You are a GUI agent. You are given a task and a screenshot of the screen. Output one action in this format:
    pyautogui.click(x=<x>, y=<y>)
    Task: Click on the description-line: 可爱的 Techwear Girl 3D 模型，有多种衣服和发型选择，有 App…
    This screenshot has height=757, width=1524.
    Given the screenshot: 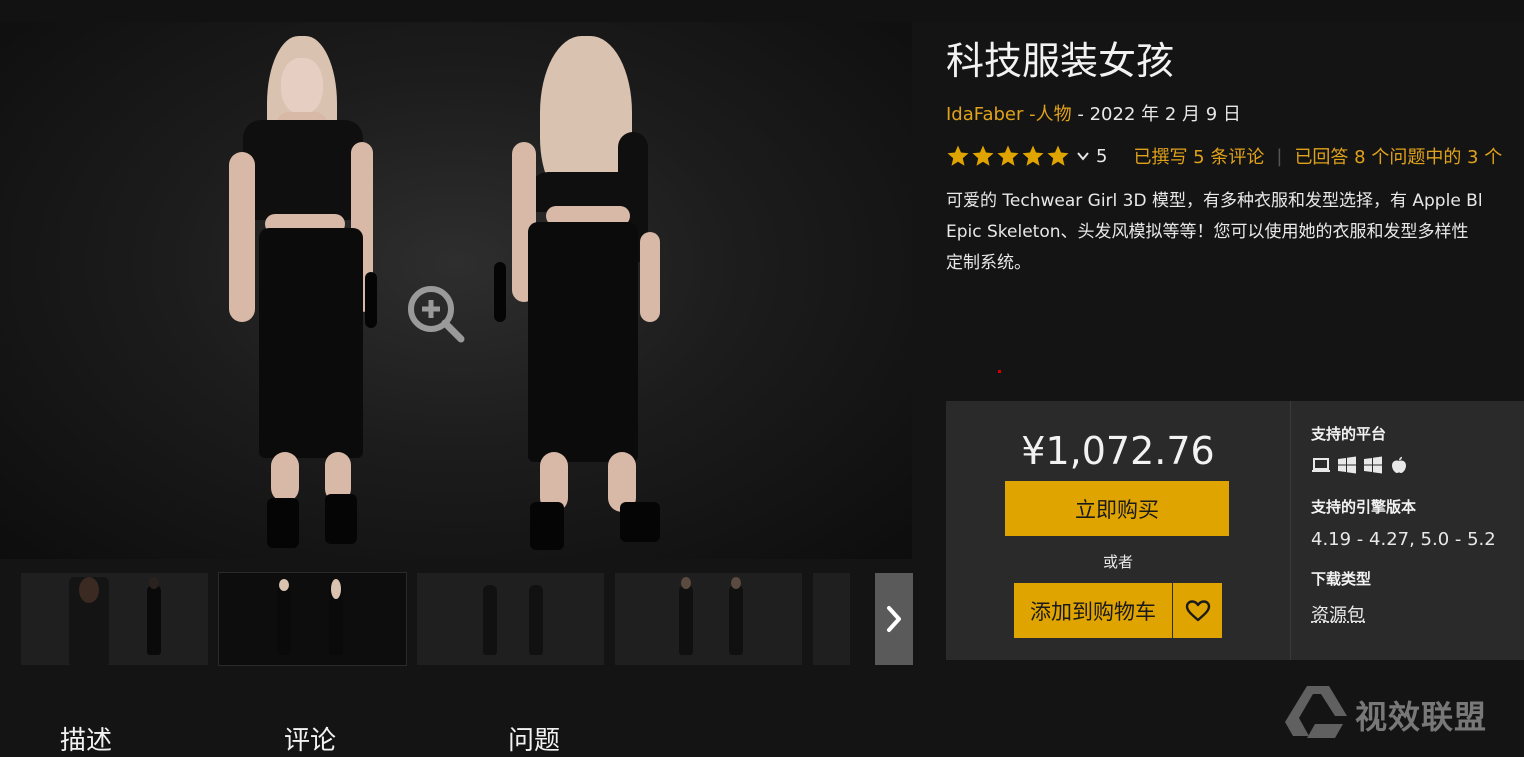 What is the action you would take?
    pyautogui.click(x=1214, y=201)
    